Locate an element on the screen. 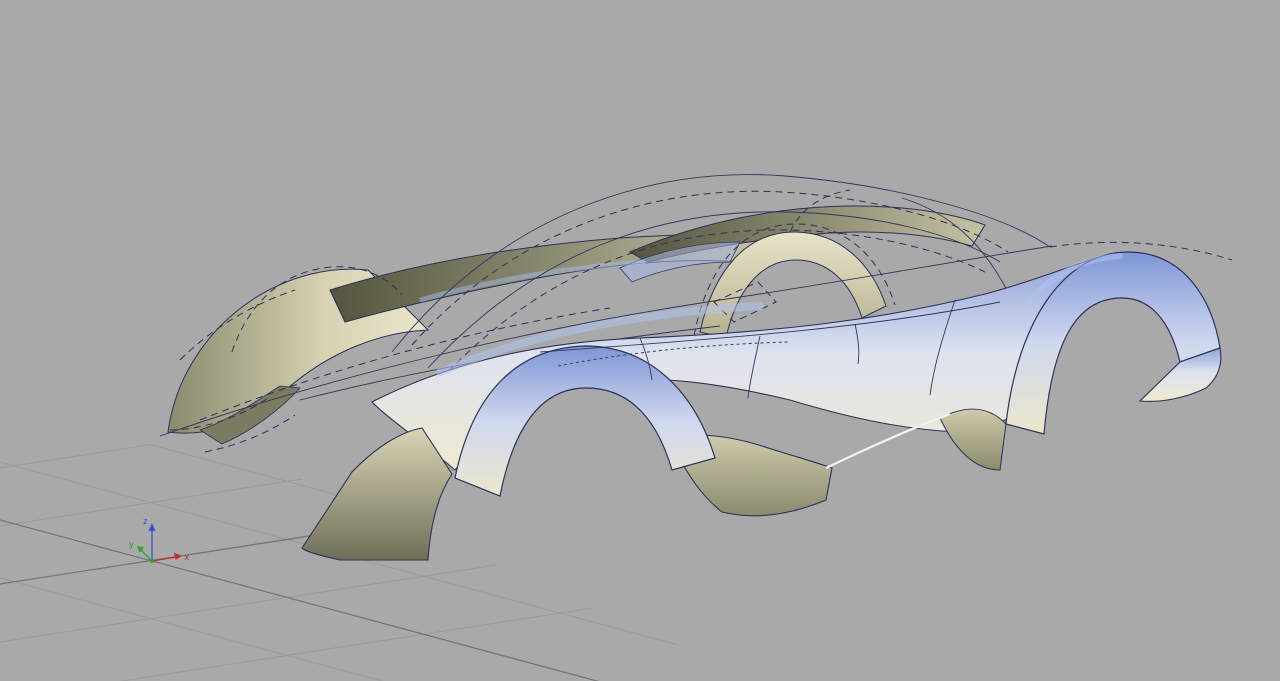  axis-z-label: z is located at coordinates (145, 522).